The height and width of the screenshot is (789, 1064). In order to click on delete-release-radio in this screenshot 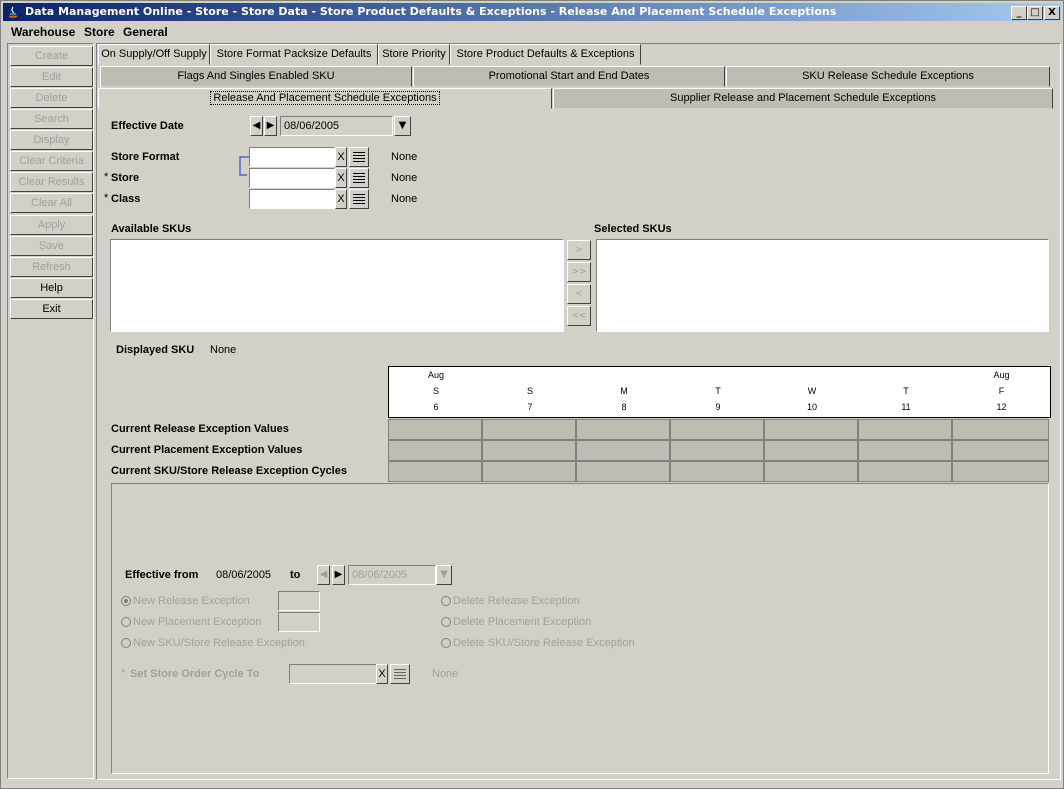, I will do `click(446, 601)`.